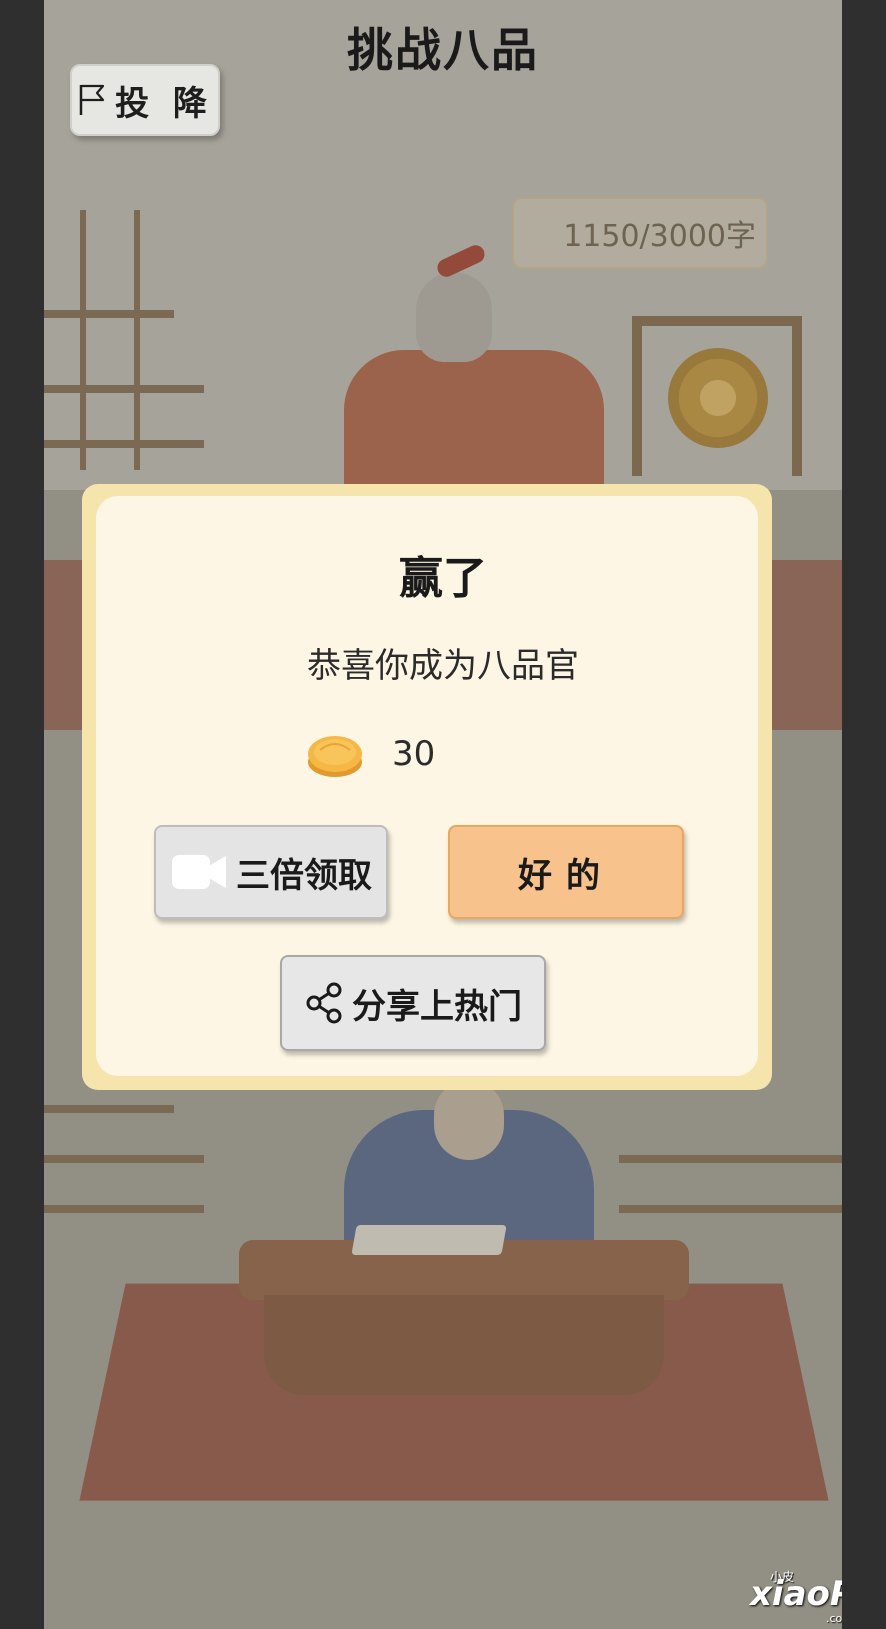 Image resolution: width=886 pixels, height=1629 pixels. Describe the element at coordinates (437, 1006) in the screenshot. I see `share-label: 分享上热门` at that location.